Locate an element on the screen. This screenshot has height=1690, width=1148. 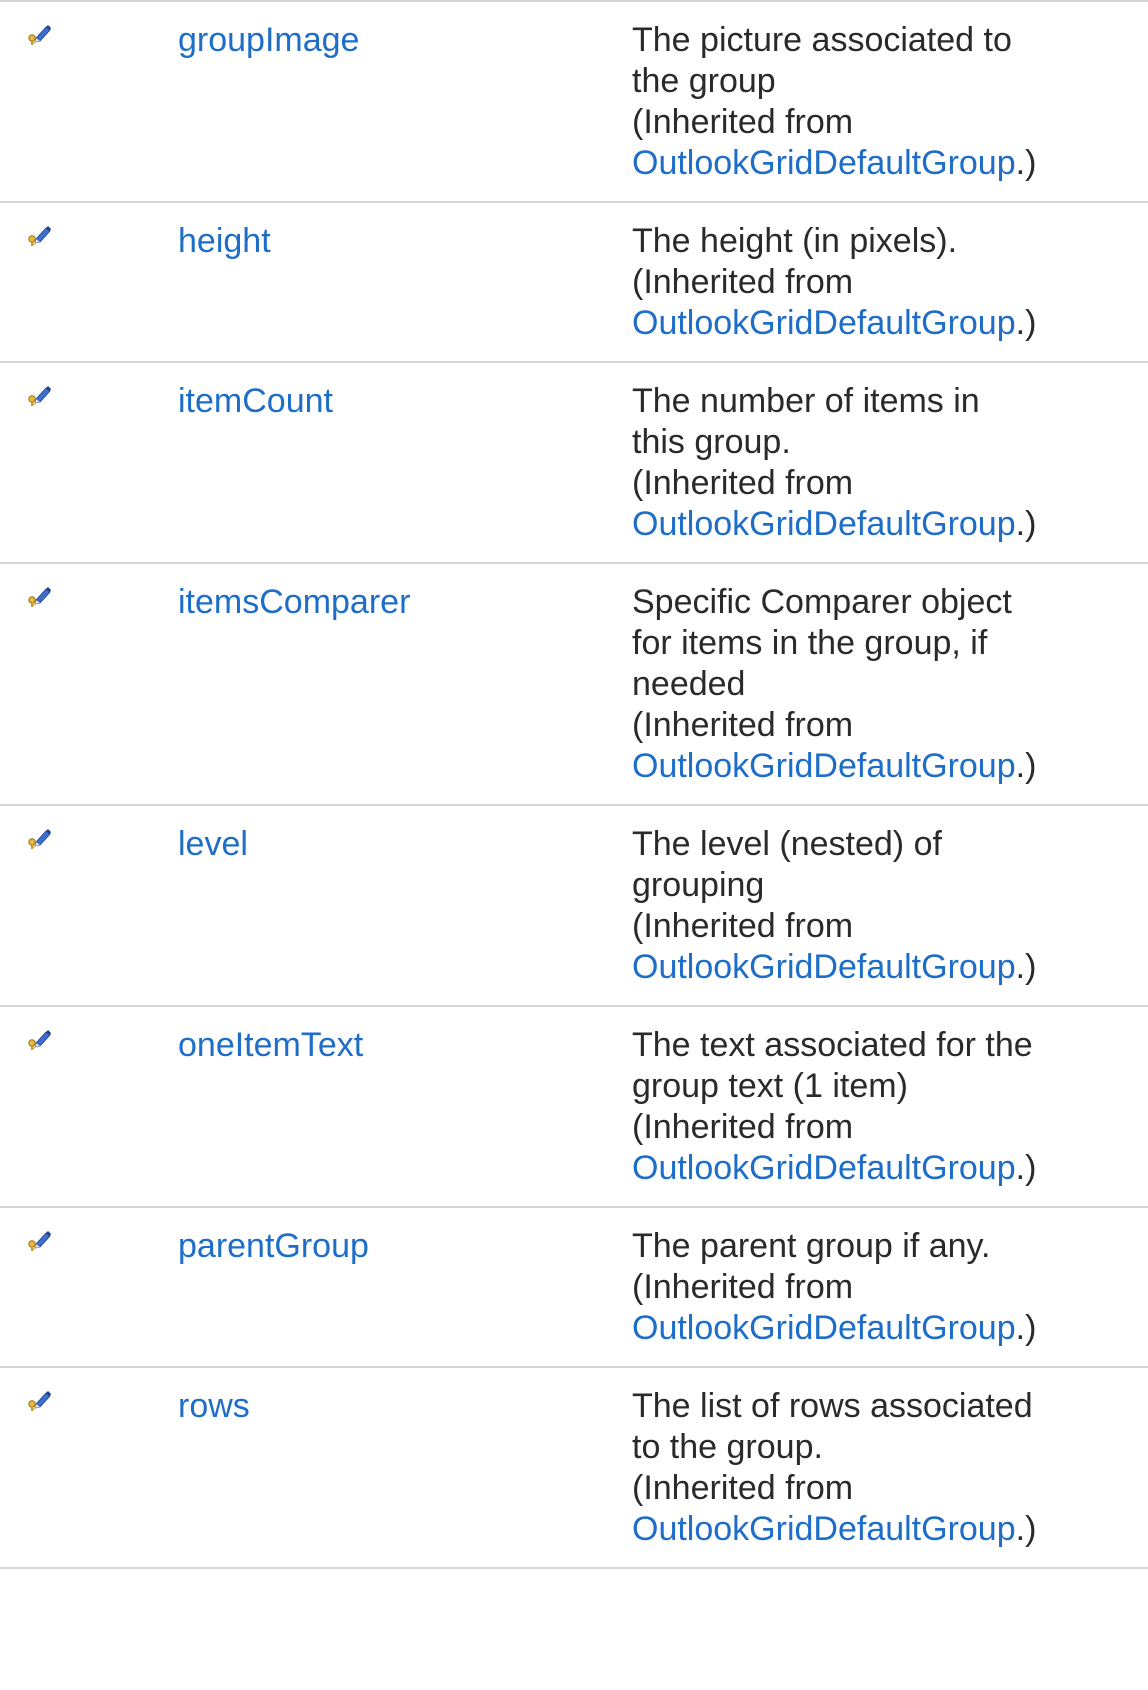
member-name-cell: level is located at coordinates (405, 844).